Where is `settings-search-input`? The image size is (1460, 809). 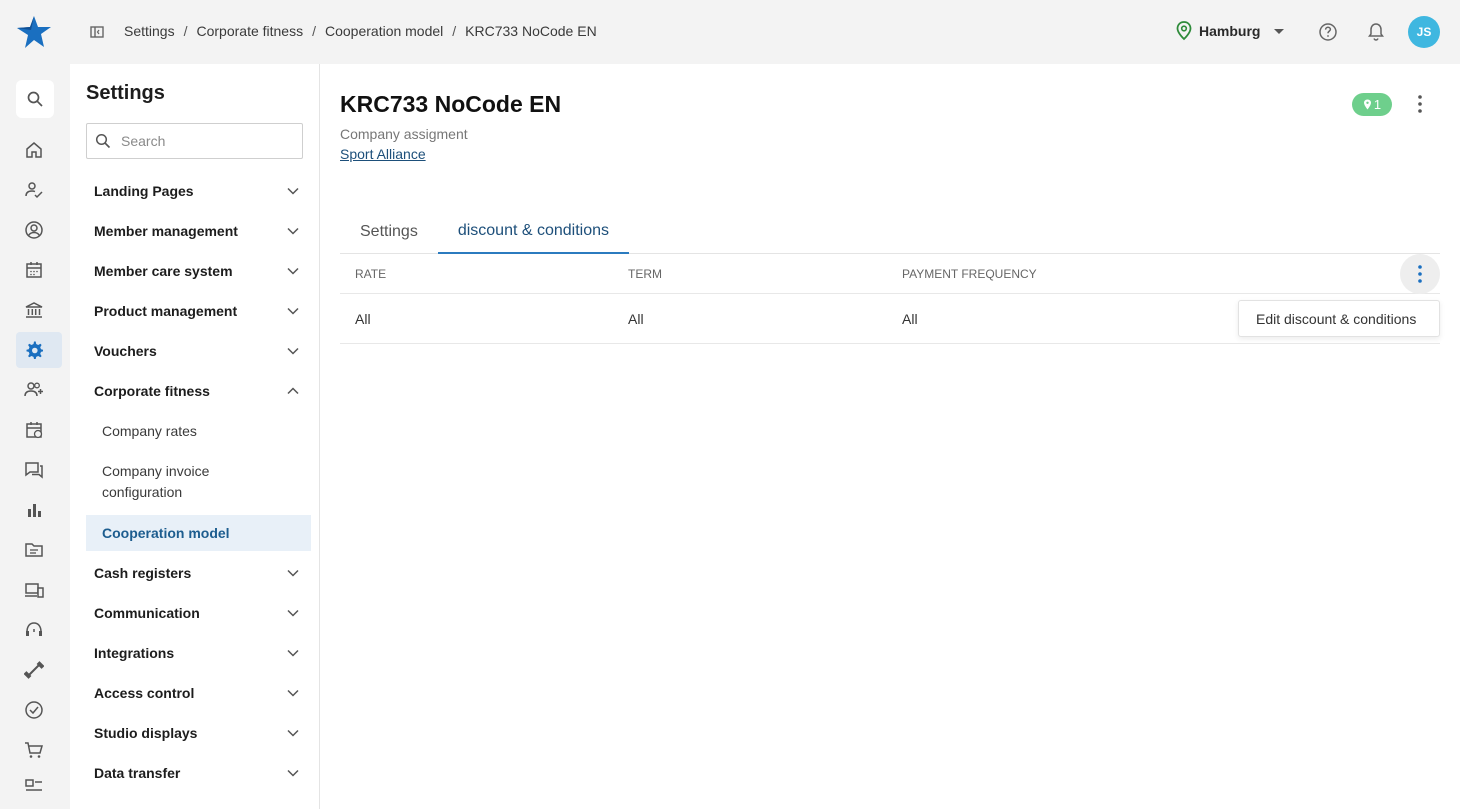 settings-search-input is located at coordinates (206, 141).